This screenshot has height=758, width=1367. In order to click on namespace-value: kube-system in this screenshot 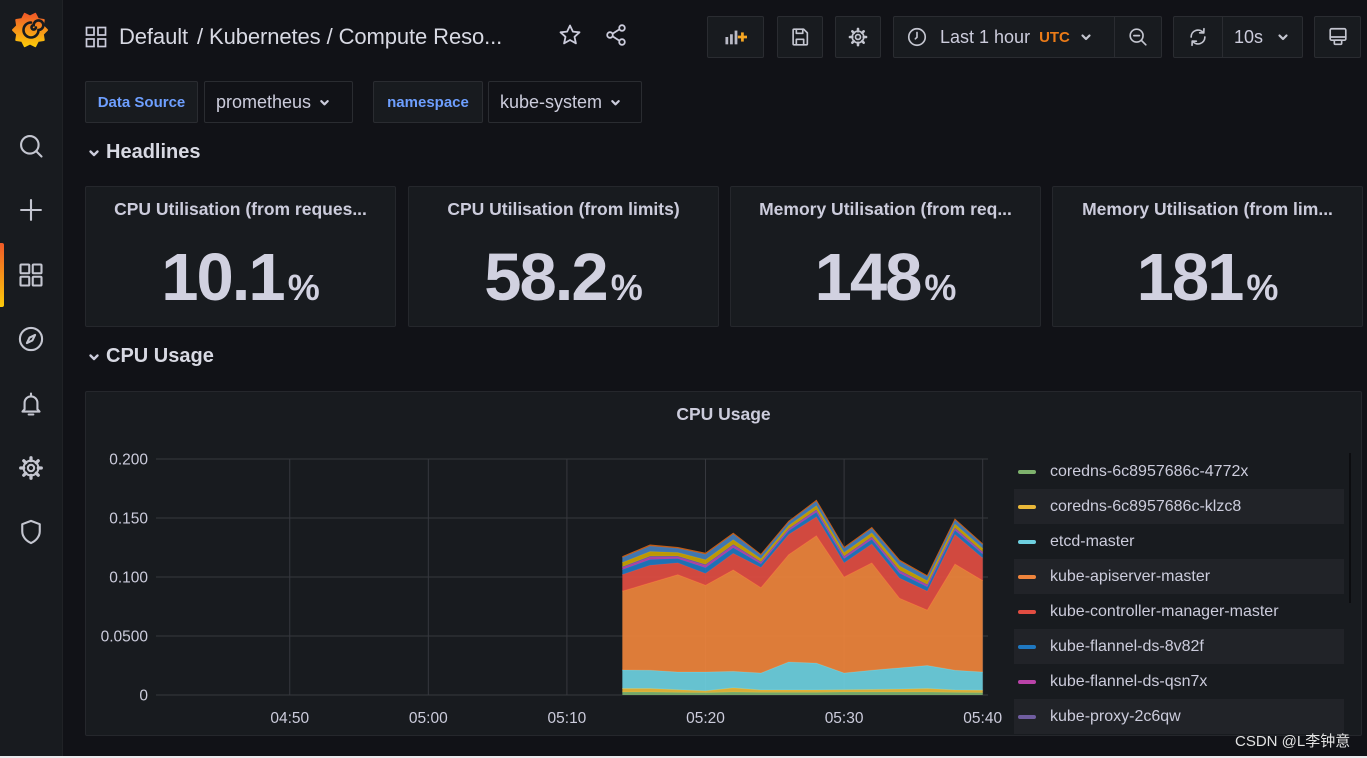, I will do `click(551, 101)`.